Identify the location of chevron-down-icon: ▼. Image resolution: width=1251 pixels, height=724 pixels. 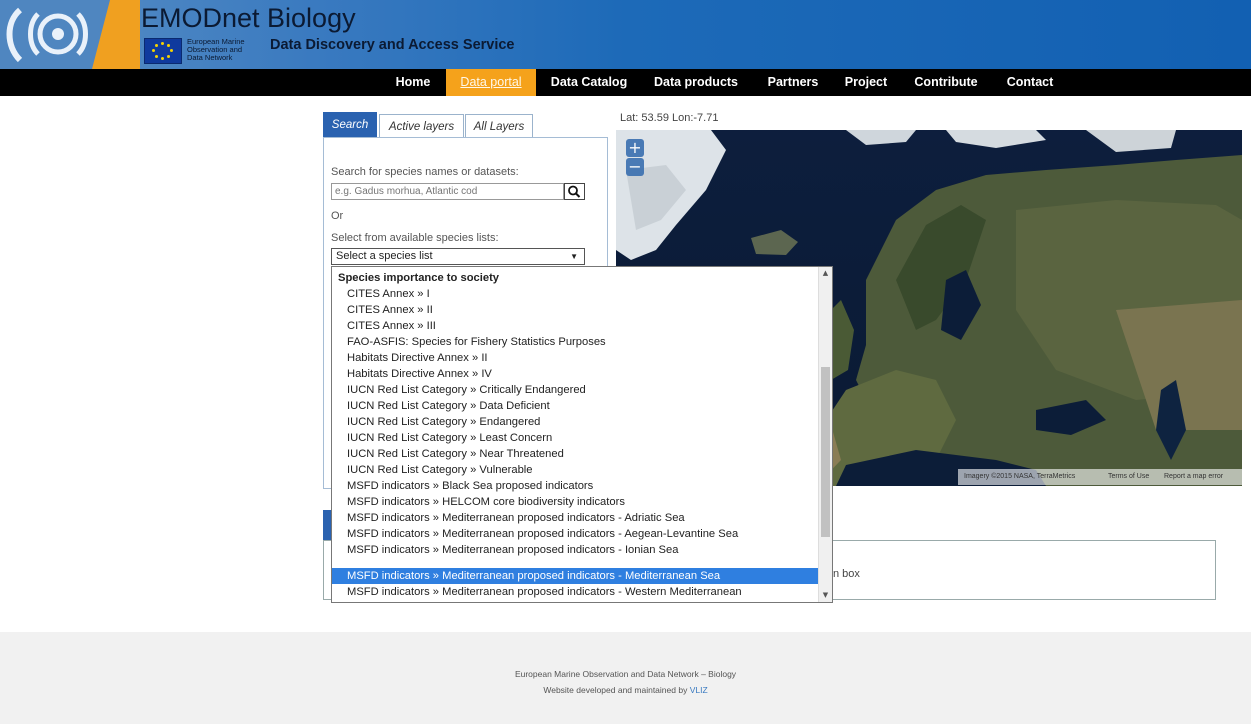
(574, 256).